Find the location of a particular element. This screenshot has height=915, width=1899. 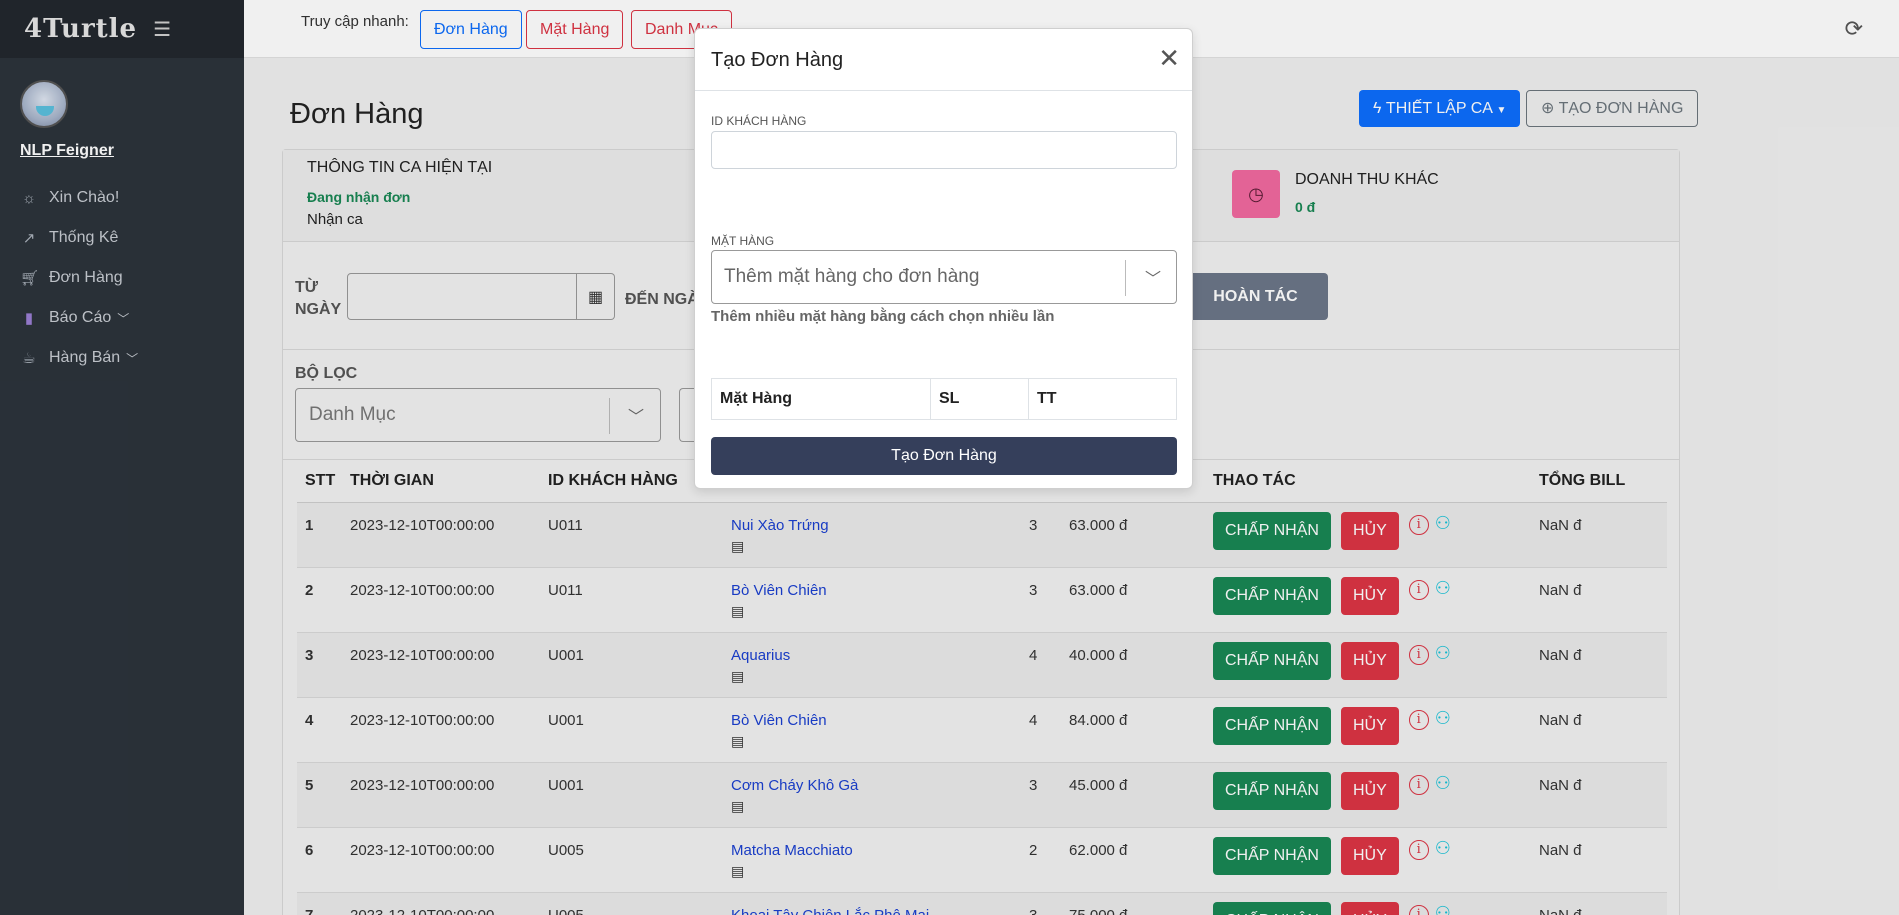

select-separator is located at coordinates (1125, 278).